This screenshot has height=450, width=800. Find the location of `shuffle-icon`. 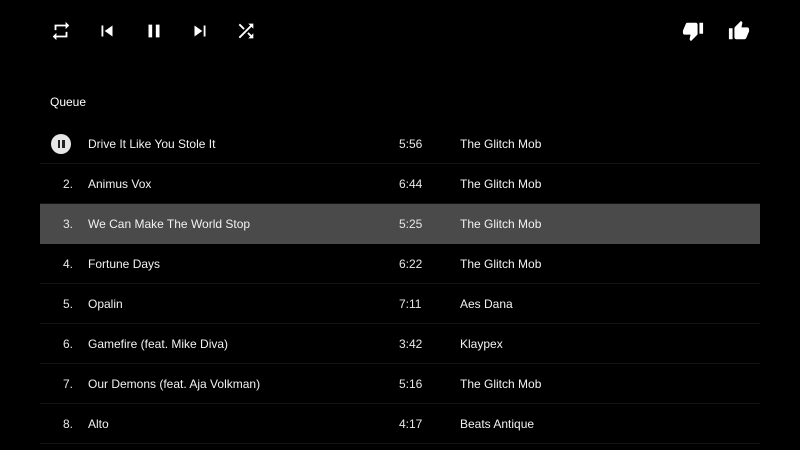

shuffle-icon is located at coordinates (246, 31).